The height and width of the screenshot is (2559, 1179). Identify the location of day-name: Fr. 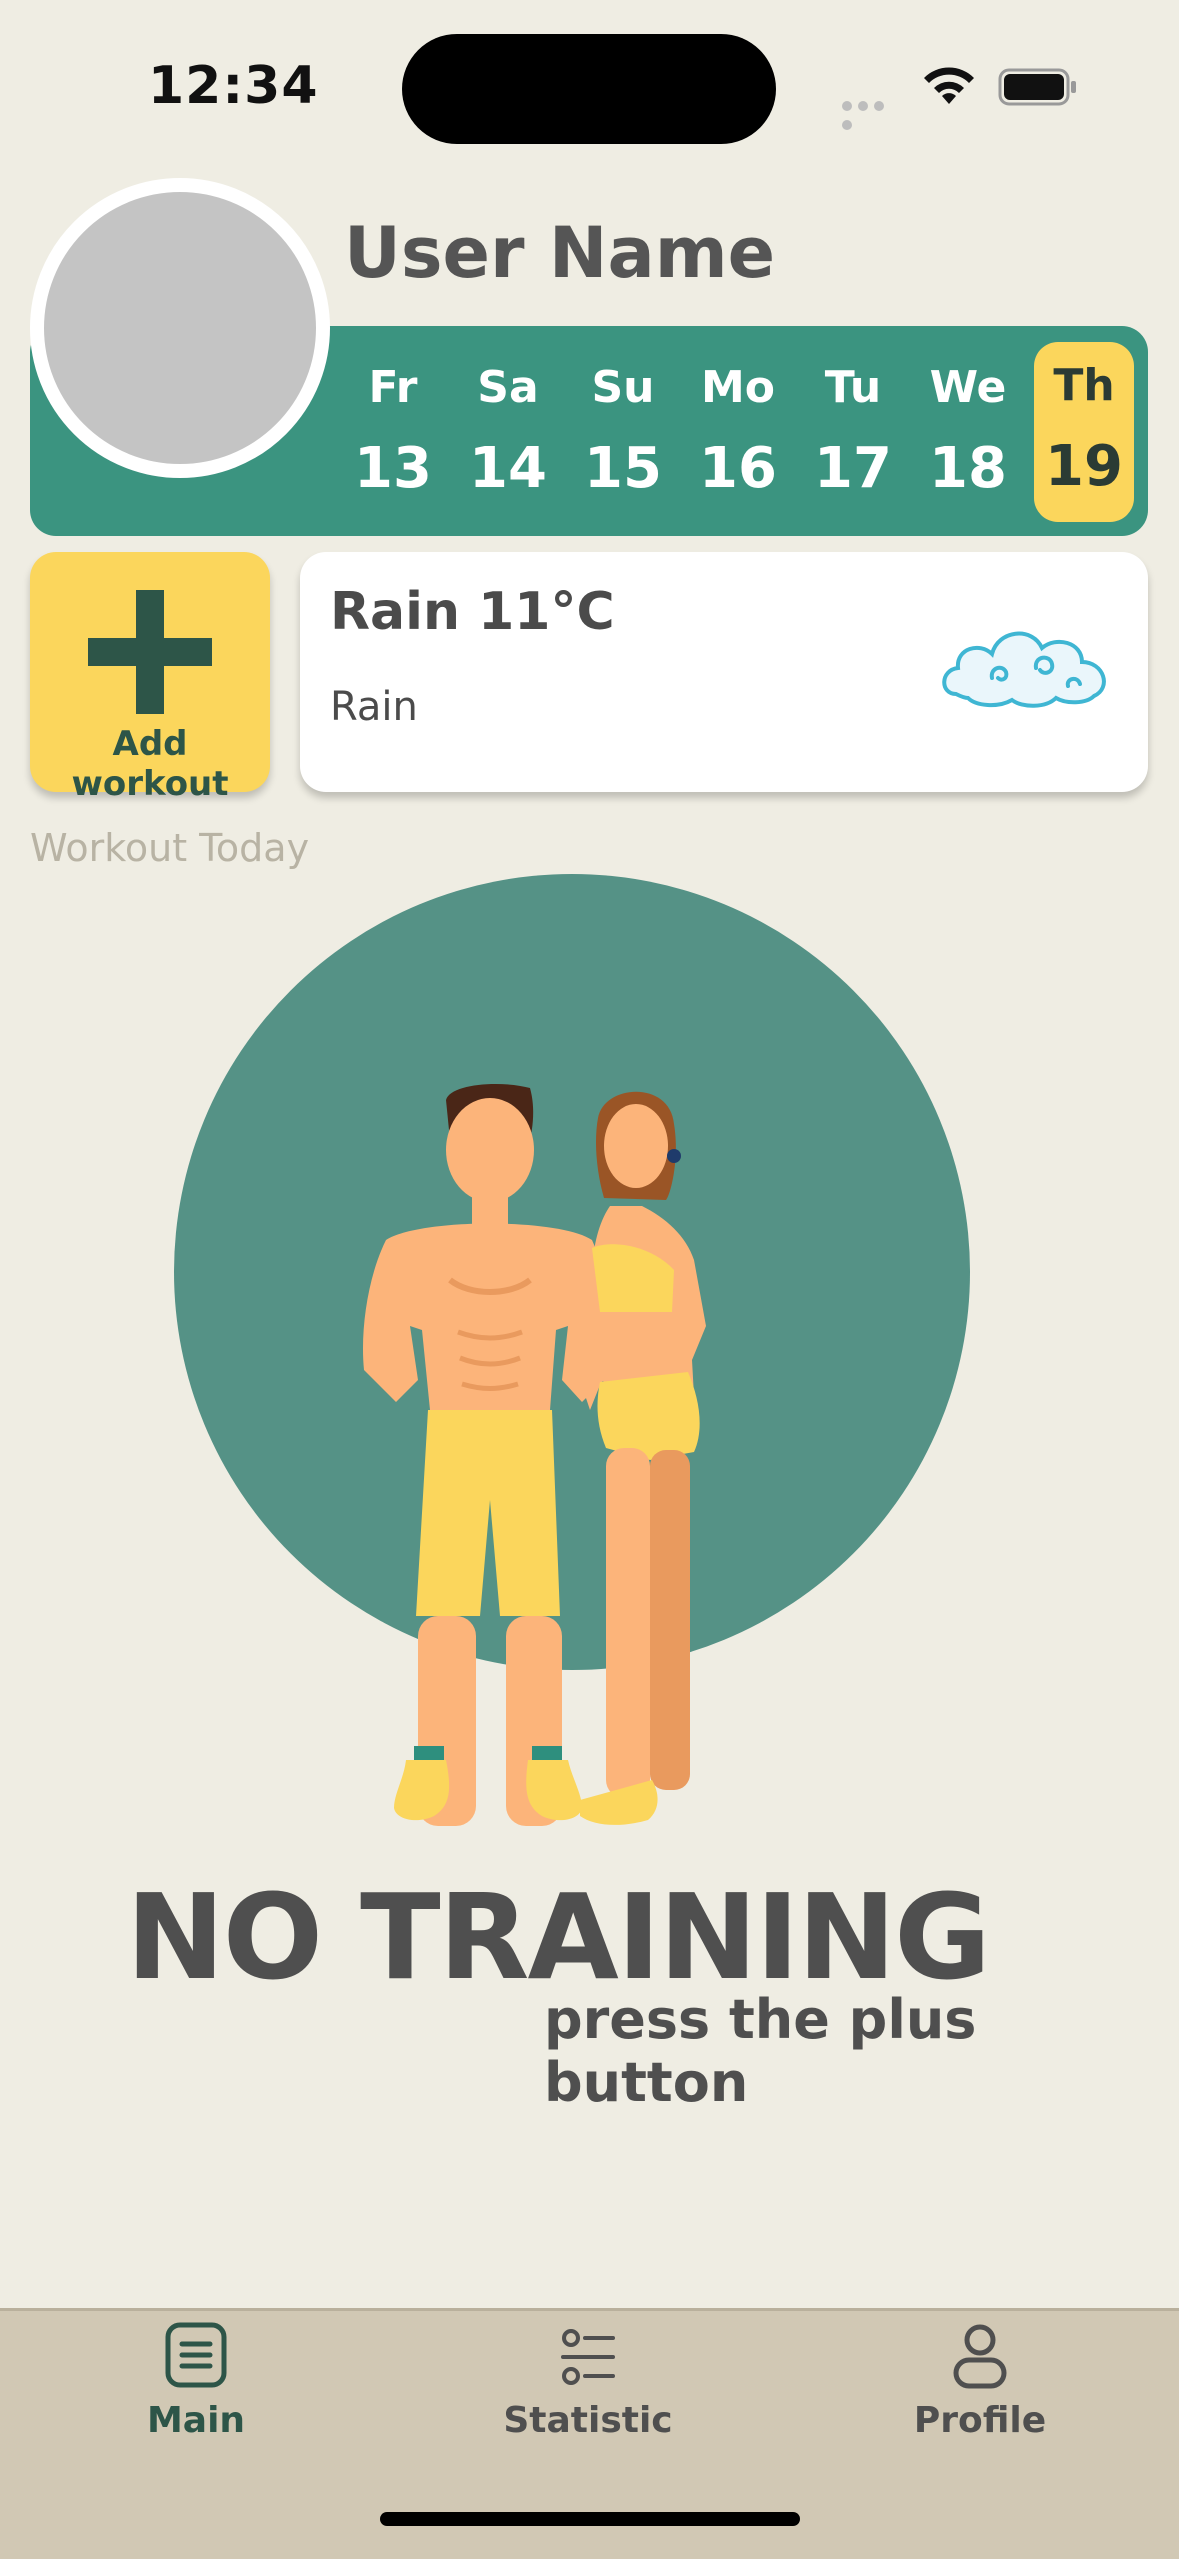
(393, 387).